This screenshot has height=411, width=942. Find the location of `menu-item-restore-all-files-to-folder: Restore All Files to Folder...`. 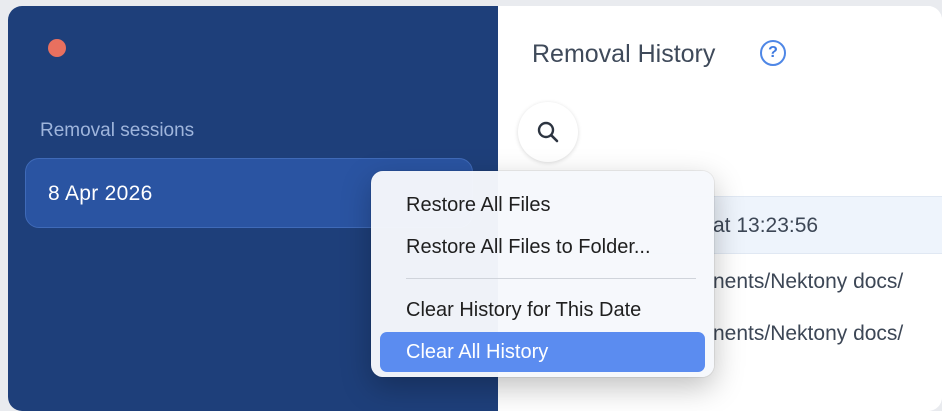

menu-item-restore-all-files-to-folder: Restore All Files to Folder... is located at coordinates (542, 247).